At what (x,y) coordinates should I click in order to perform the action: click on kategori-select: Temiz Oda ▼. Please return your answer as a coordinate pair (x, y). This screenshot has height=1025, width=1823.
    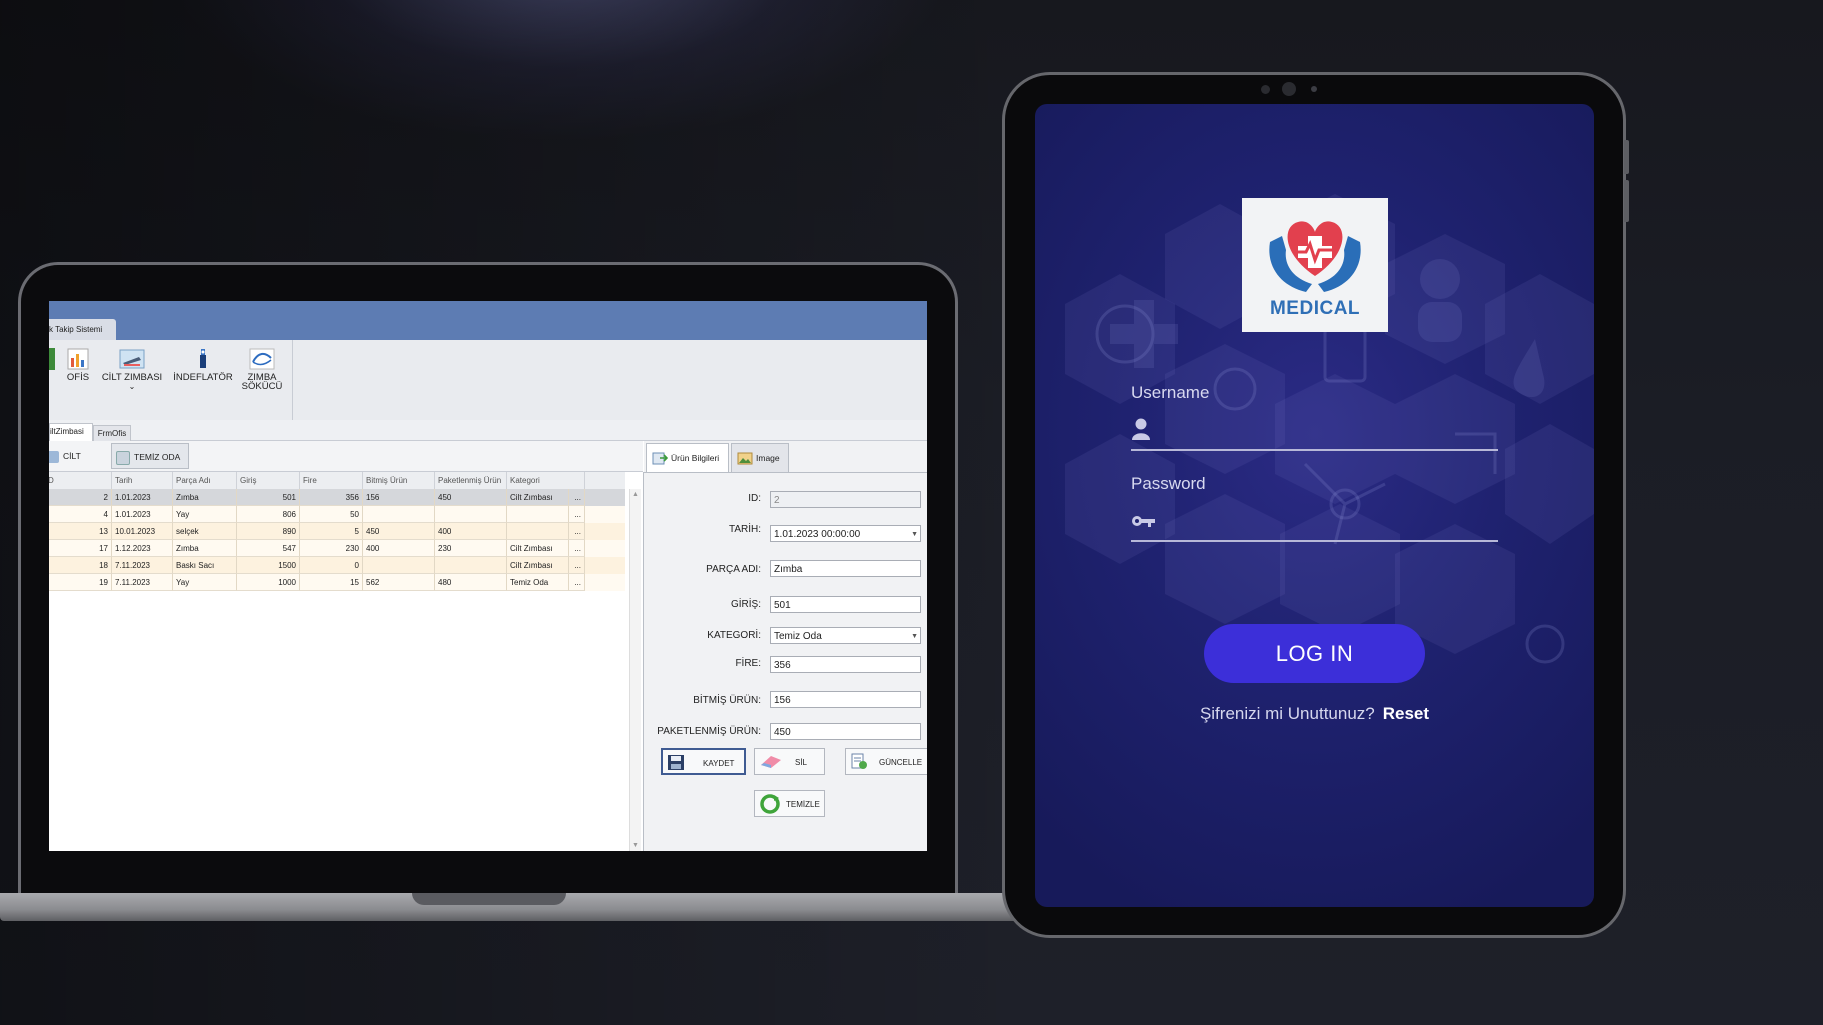
    Looking at the image, I should click on (845, 635).